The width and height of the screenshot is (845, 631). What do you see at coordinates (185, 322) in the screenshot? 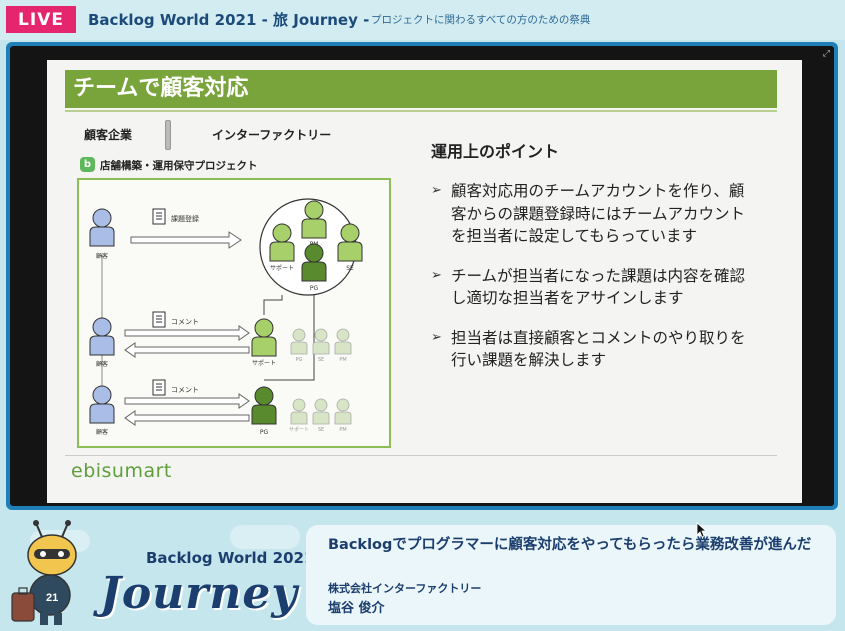
I see `comment-label-1: コメント` at bounding box center [185, 322].